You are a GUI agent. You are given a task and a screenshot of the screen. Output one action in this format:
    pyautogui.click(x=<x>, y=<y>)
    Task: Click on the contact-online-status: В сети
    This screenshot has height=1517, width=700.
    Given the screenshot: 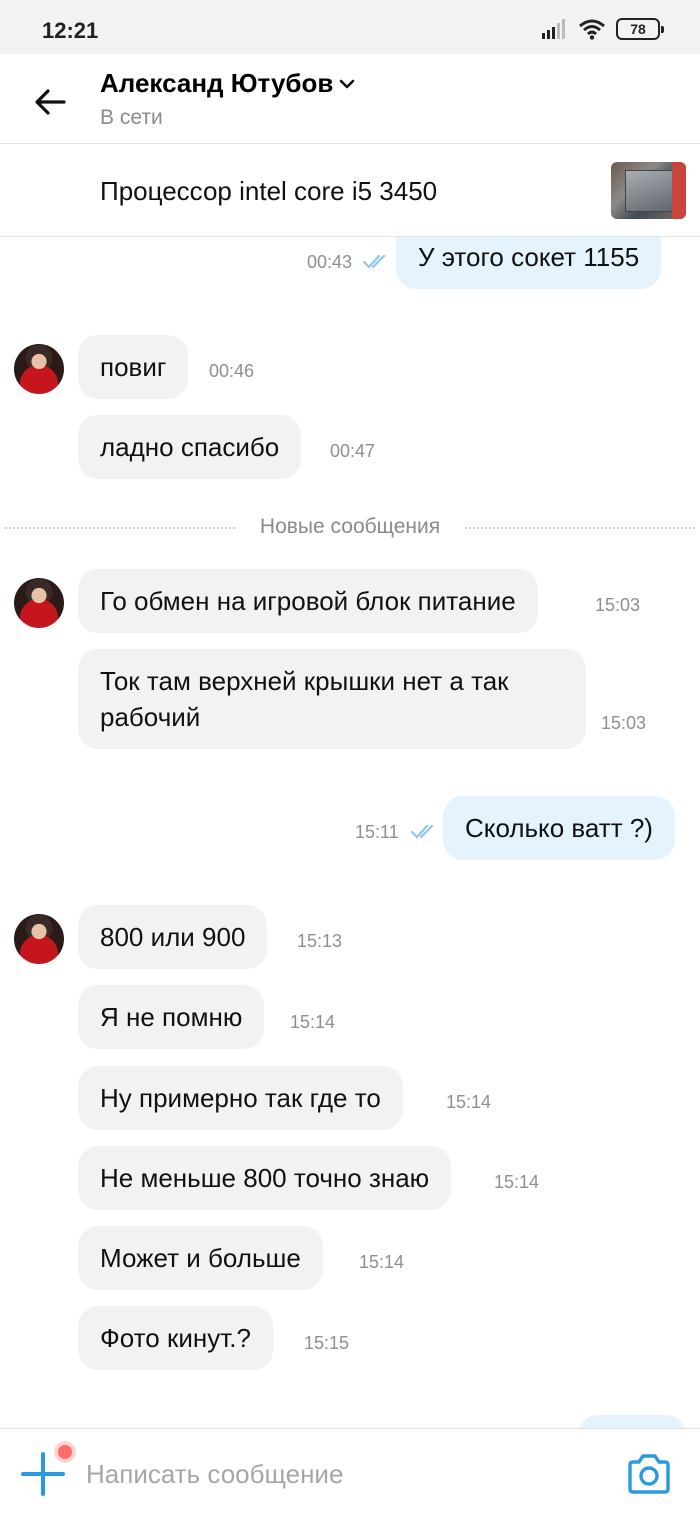 What is the action you would take?
    pyautogui.click(x=131, y=117)
    